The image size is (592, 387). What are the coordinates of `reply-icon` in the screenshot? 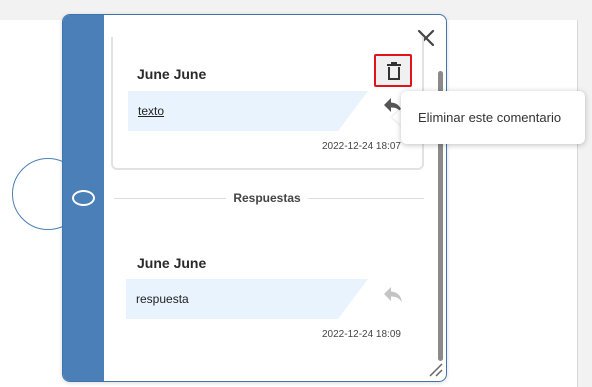 It's located at (393, 294).